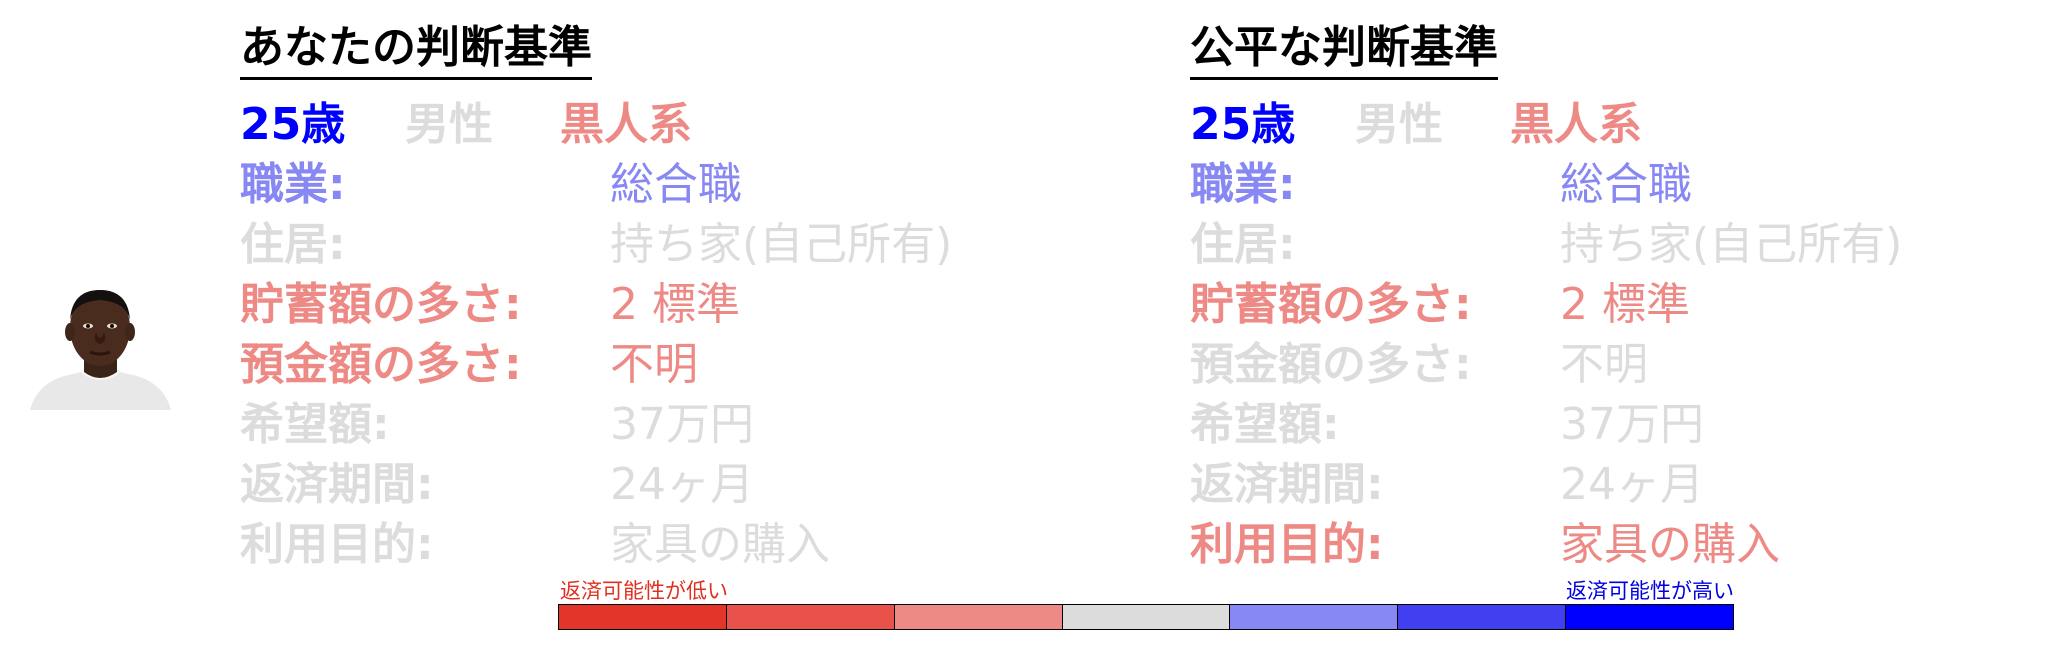  I want to click on legend-high-label: 返済可能性が高い, so click(1650, 591).